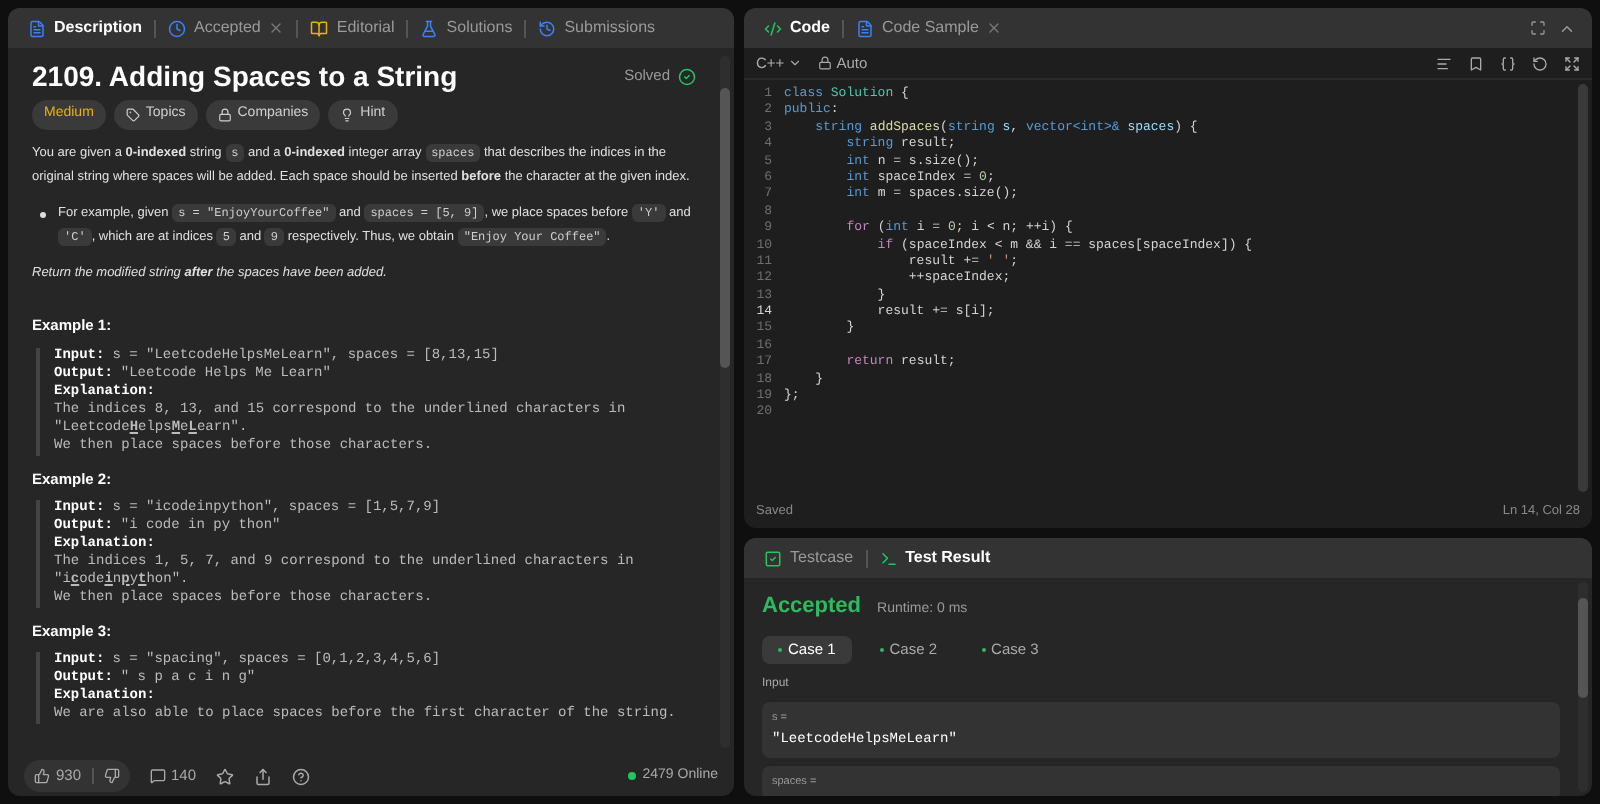 This screenshot has width=1600, height=804. Describe the element at coordinates (1476, 63) in the screenshot. I see `bookmark-icon` at that location.